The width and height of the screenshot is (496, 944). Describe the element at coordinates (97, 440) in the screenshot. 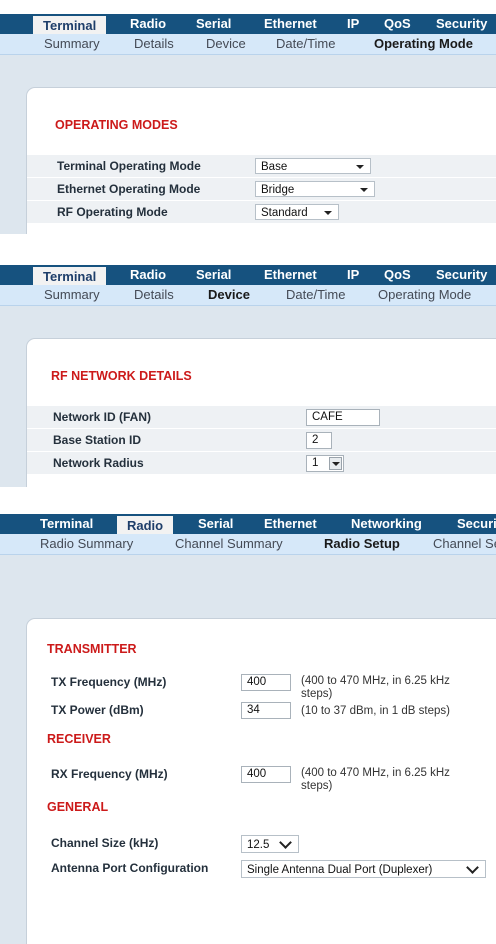

I see `base-station-id-label: Base Station ID` at that location.